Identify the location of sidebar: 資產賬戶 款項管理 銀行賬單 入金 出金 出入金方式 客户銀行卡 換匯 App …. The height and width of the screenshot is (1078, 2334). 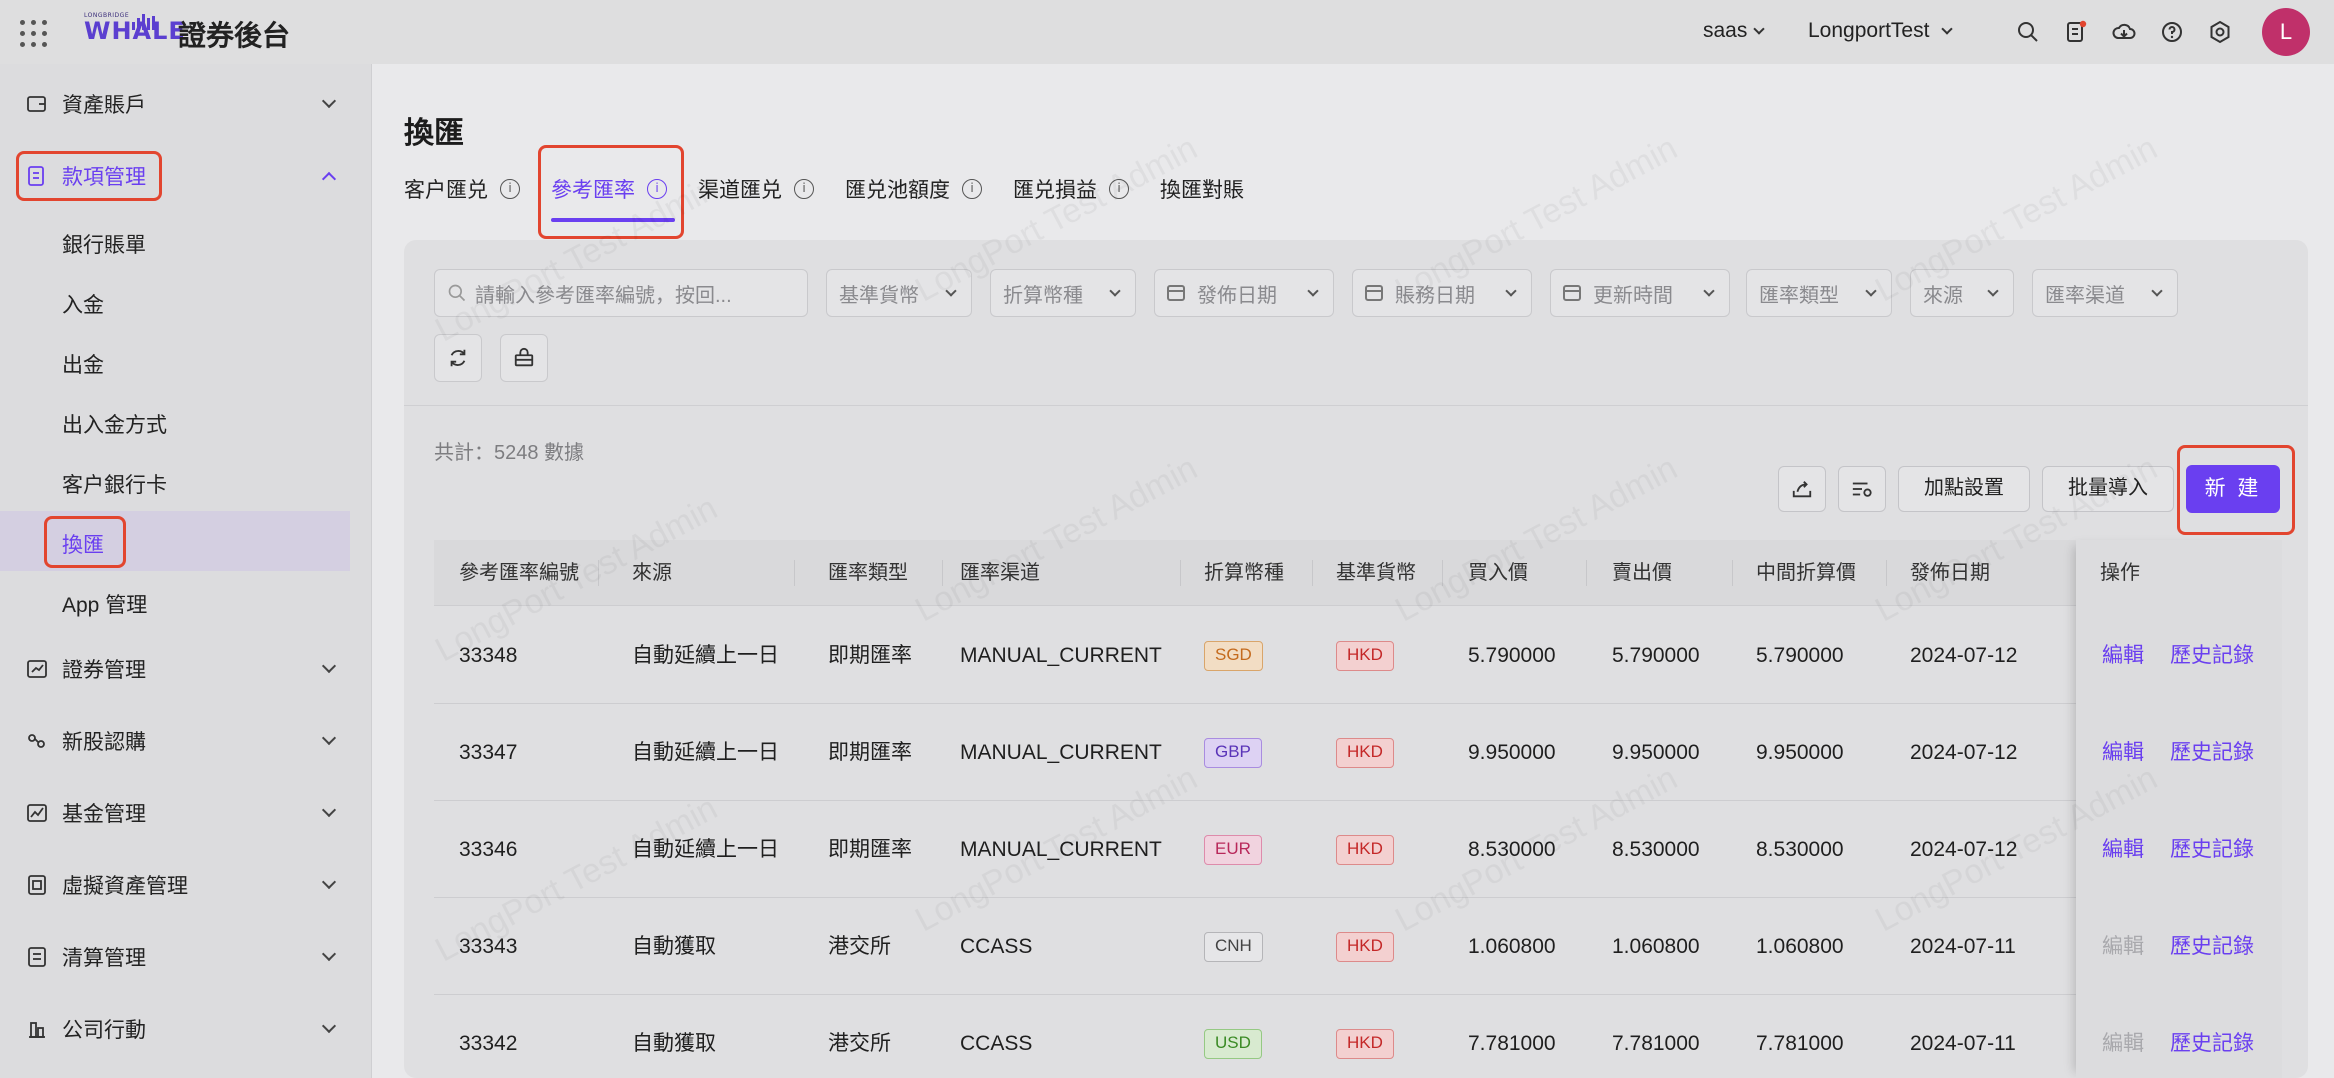
(186, 571).